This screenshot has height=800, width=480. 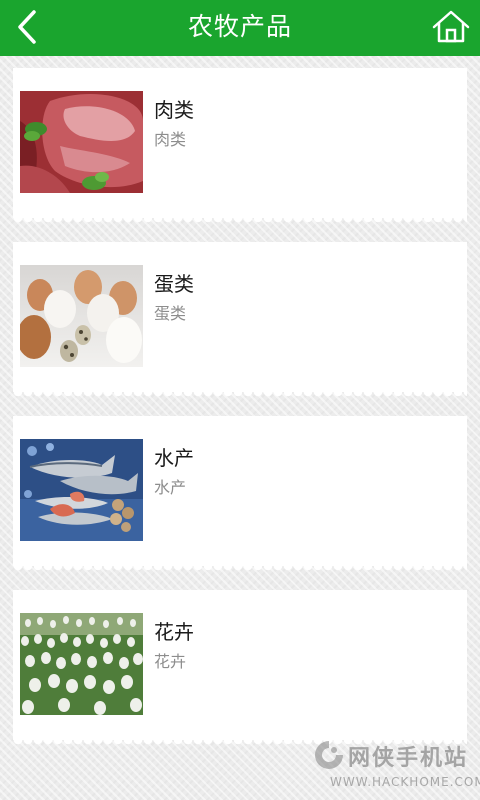 What do you see at coordinates (81, 664) in the screenshot?
I see `tulips-image` at bounding box center [81, 664].